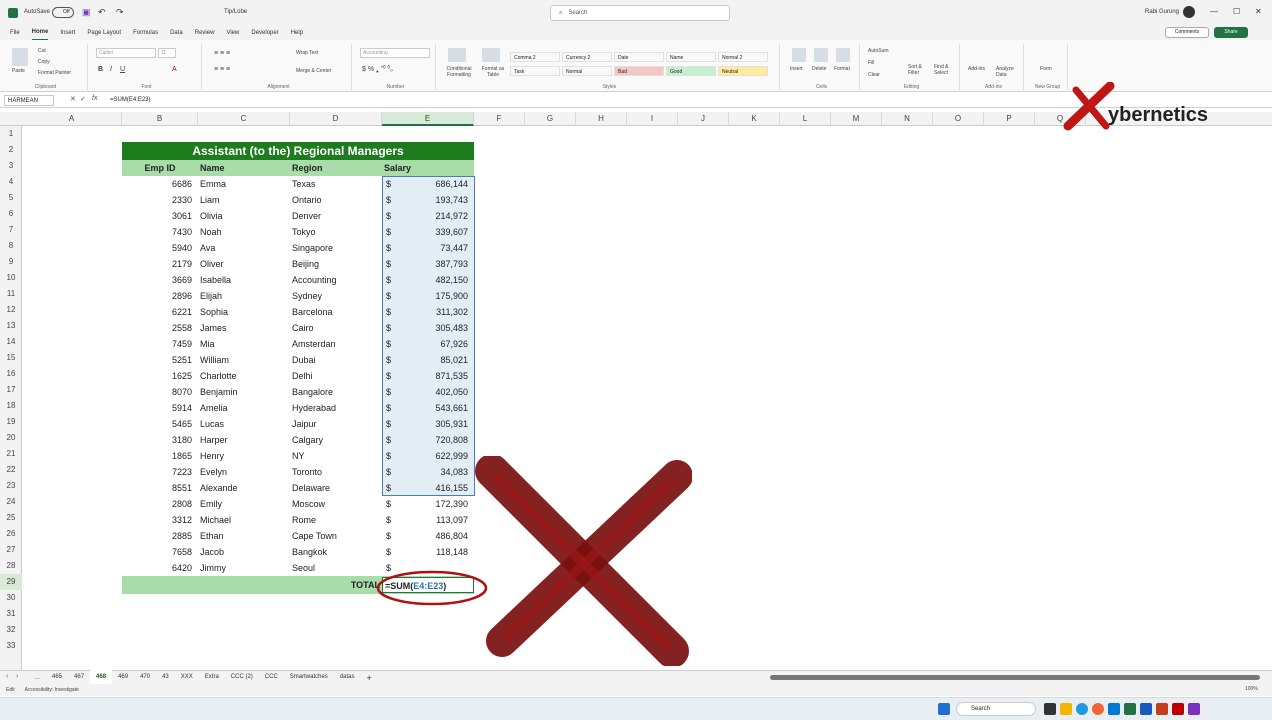 This screenshot has width=1272, height=720. I want to click on region-cell: Toronto, so click(336, 472).